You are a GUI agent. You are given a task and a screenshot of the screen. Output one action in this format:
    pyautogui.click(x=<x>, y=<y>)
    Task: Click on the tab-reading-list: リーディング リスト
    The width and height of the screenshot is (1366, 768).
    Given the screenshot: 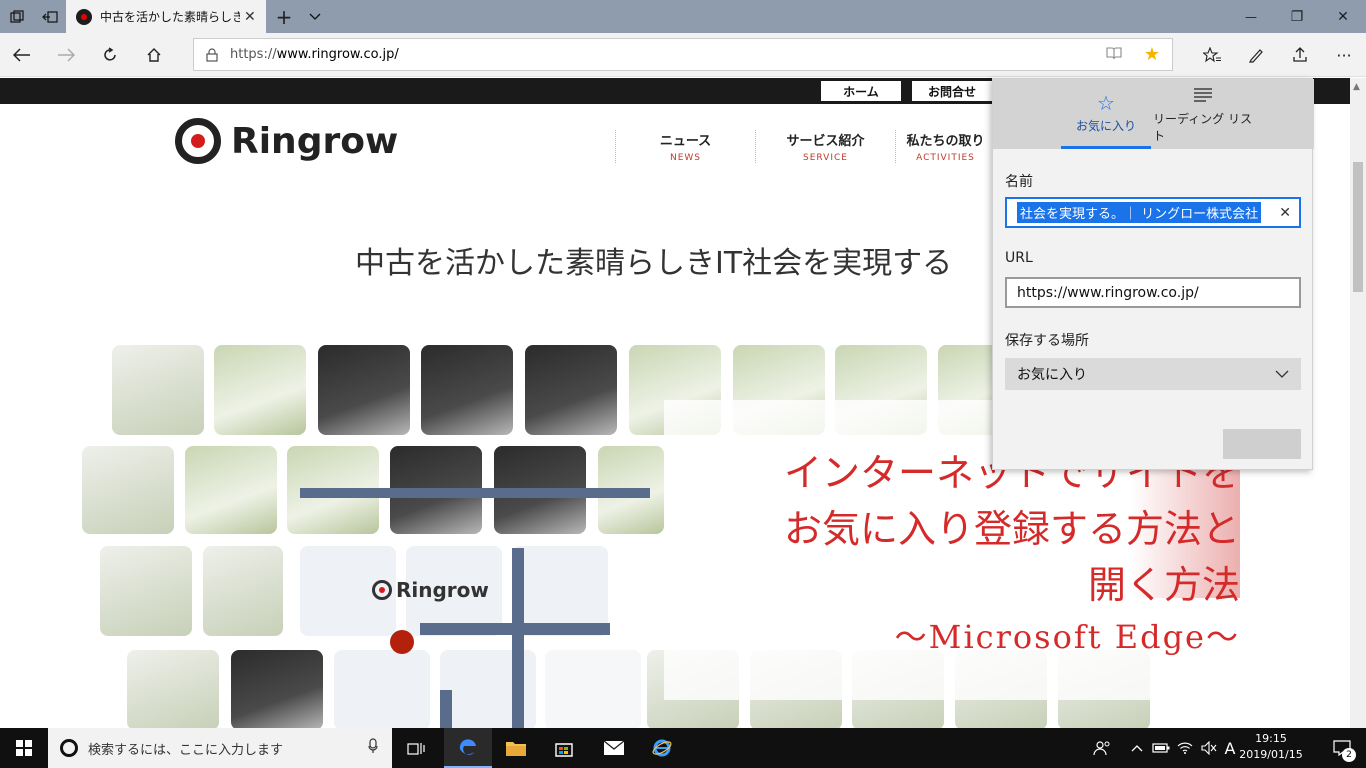 What is the action you would take?
    pyautogui.click(x=1203, y=114)
    